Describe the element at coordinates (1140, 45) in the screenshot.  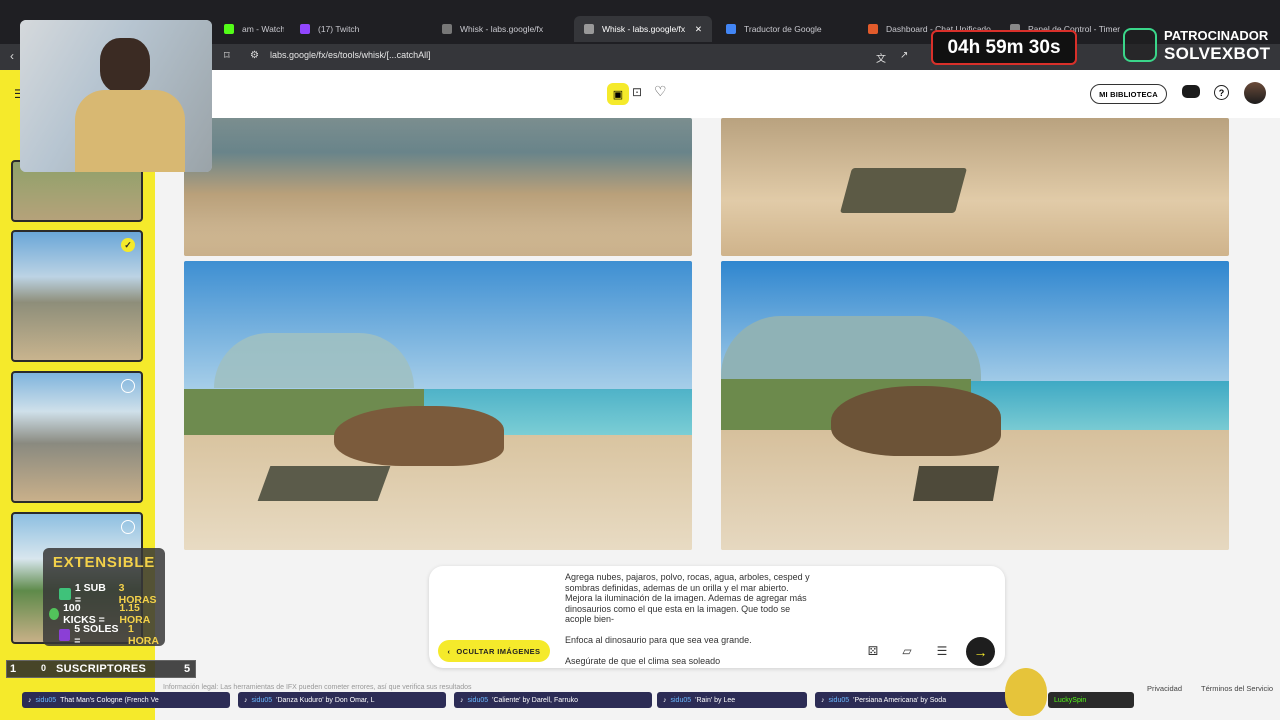
I see `robot-logo-icon` at that location.